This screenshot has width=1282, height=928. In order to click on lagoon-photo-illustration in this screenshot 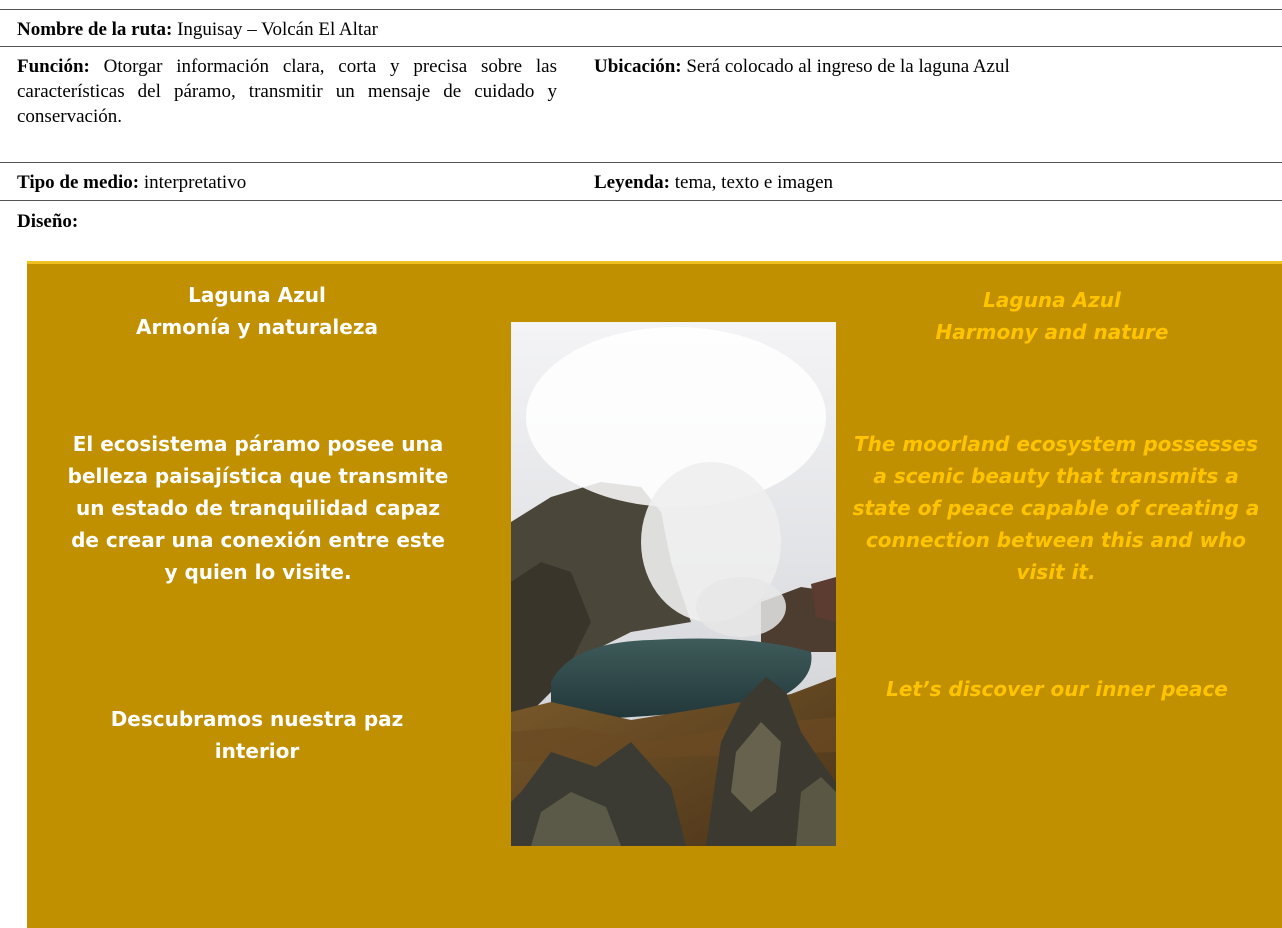, I will do `click(673, 584)`.